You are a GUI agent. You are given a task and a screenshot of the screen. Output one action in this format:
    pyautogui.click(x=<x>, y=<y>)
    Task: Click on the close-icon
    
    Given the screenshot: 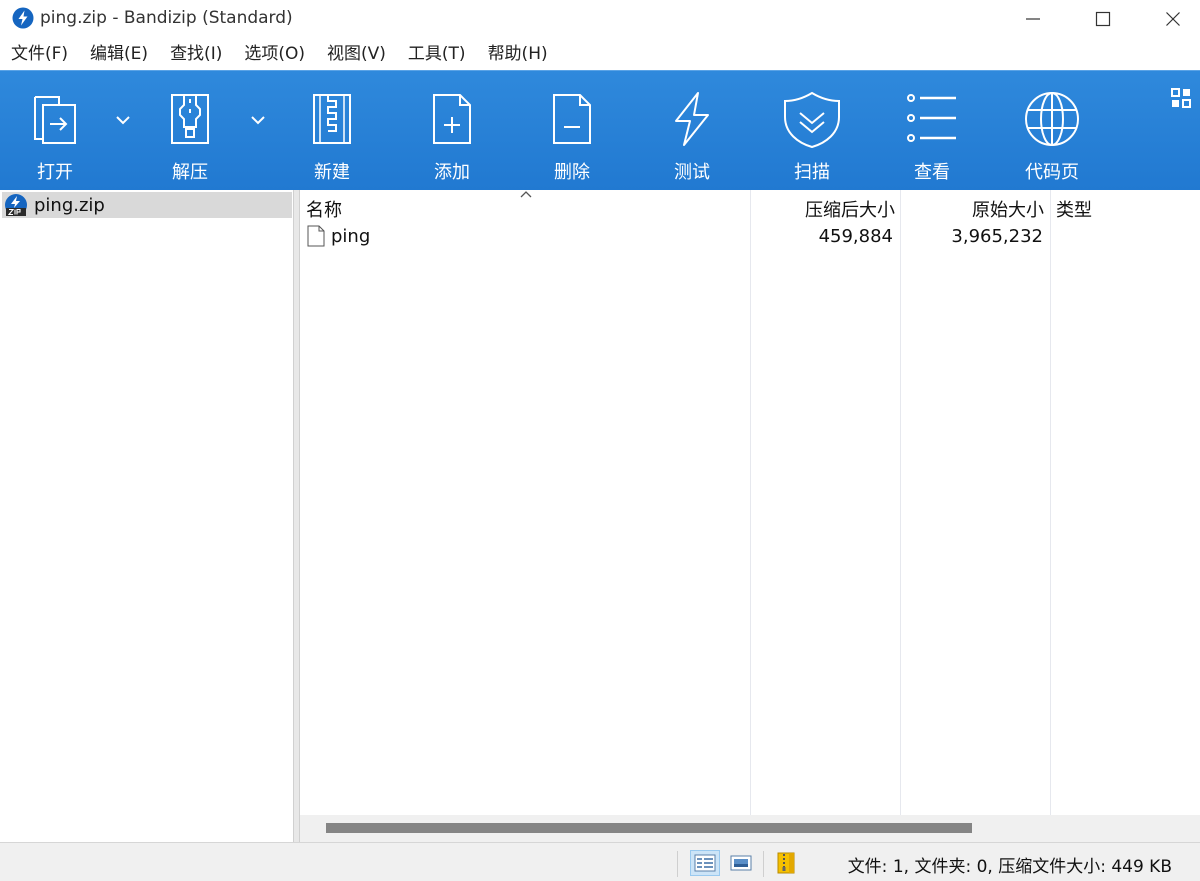 What is the action you would take?
    pyautogui.click(x=1173, y=19)
    